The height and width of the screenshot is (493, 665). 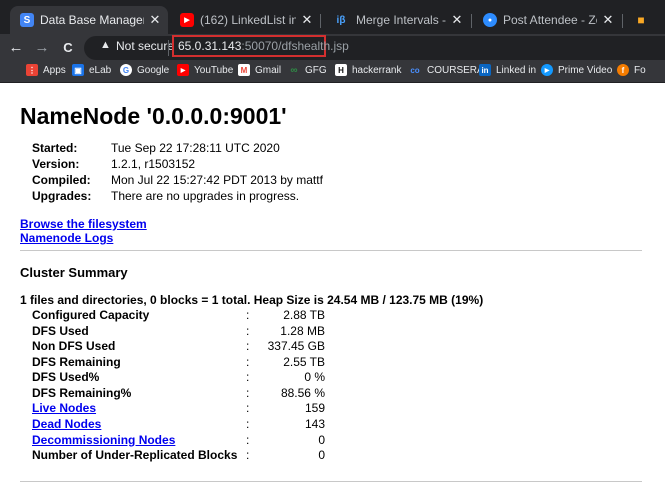 What do you see at coordinates (32, 70) in the screenshot?
I see `apps-grid-icon: ⋮` at bounding box center [32, 70].